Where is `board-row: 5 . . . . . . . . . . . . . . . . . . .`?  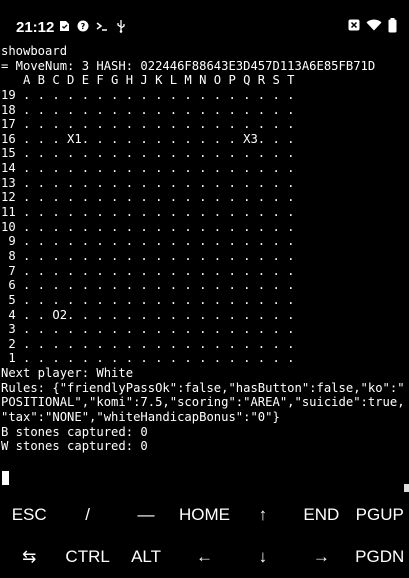 board-row: 5 . . . . . . . . . . . . . . . . . . . is located at coordinates (148, 299).